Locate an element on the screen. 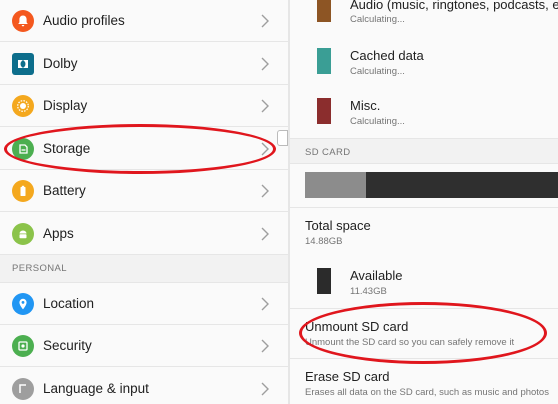 The height and width of the screenshot is (404, 558). settings-item-label: Apps is located at coordinates (58, 233).